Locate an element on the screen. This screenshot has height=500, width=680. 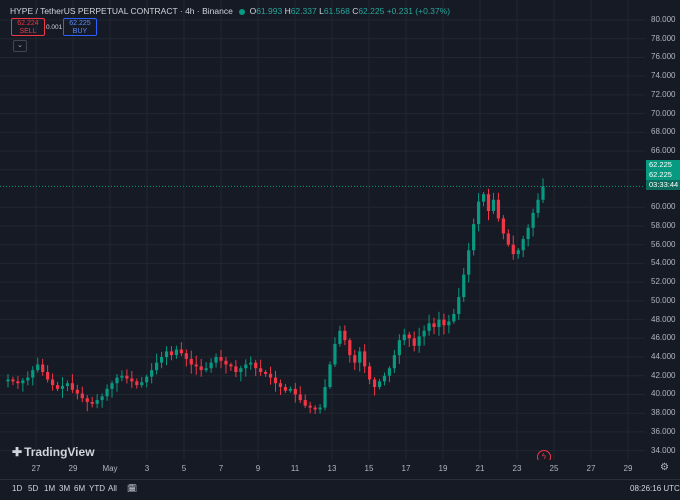
range-ytd-button: YTD is located at coordinates (97, 488).